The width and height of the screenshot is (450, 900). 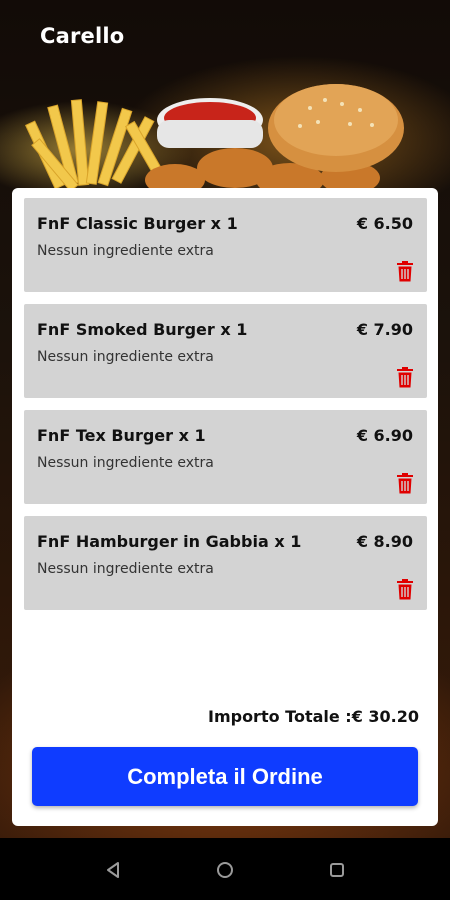 What do you see at coordinates (313, 716) in the screenshot?
I see `order-total: Importo Totale :€ 30.20` at bounding box center [313, 716].